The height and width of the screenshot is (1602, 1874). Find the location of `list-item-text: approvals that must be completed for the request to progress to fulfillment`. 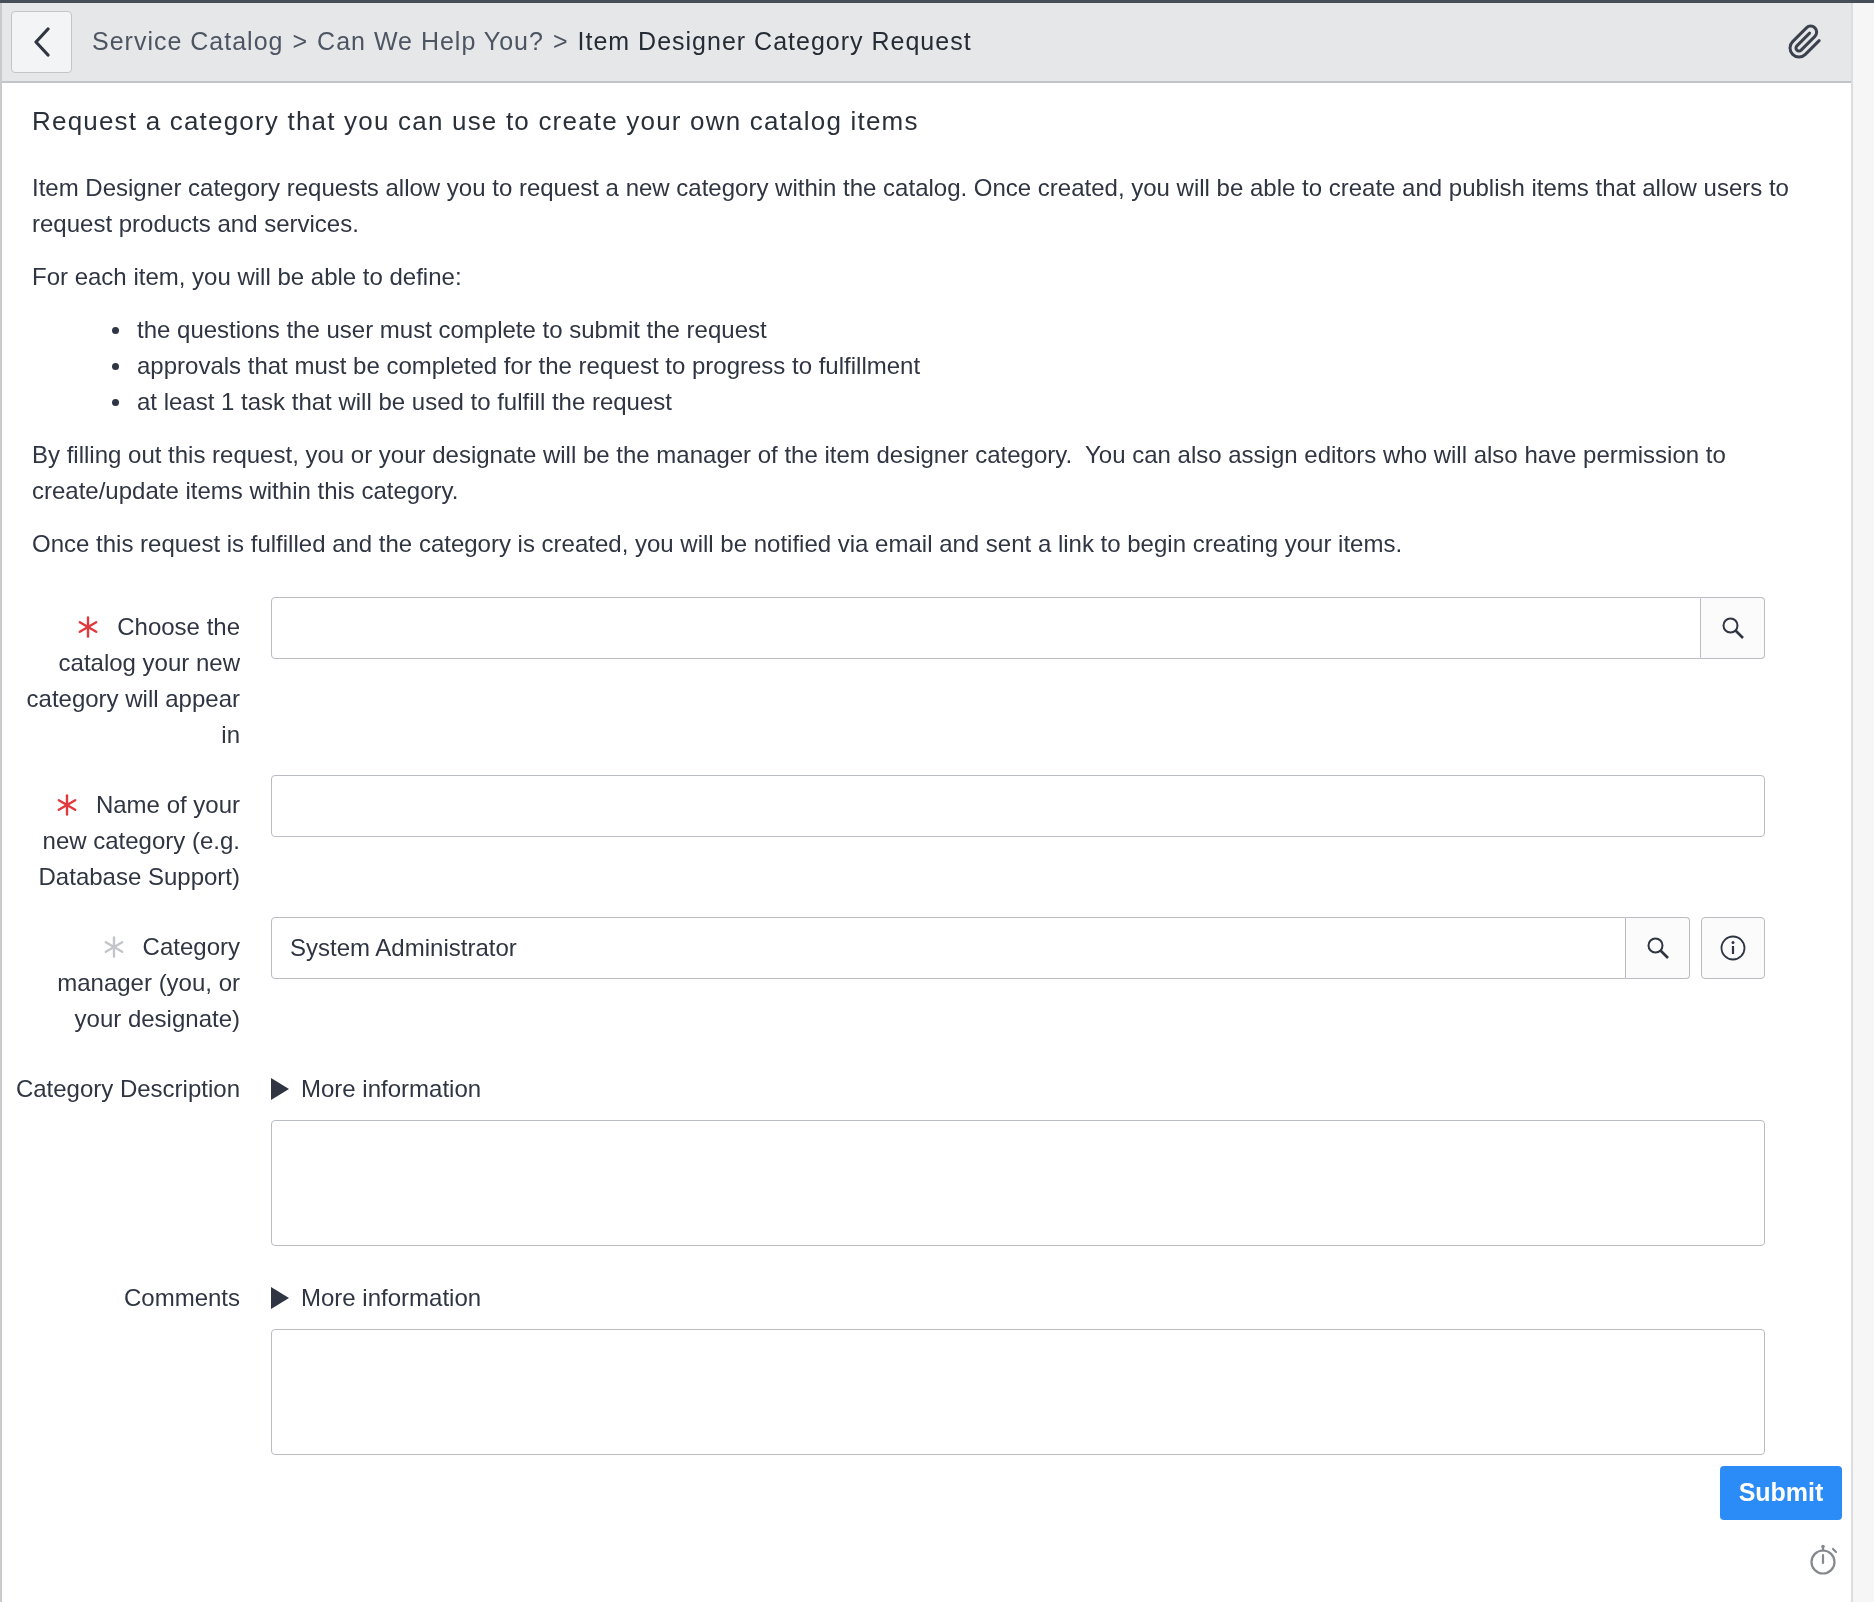

list-item-text: approvals that must be completed for the request to progress to fulfillment is located at coordinates (529, 366).